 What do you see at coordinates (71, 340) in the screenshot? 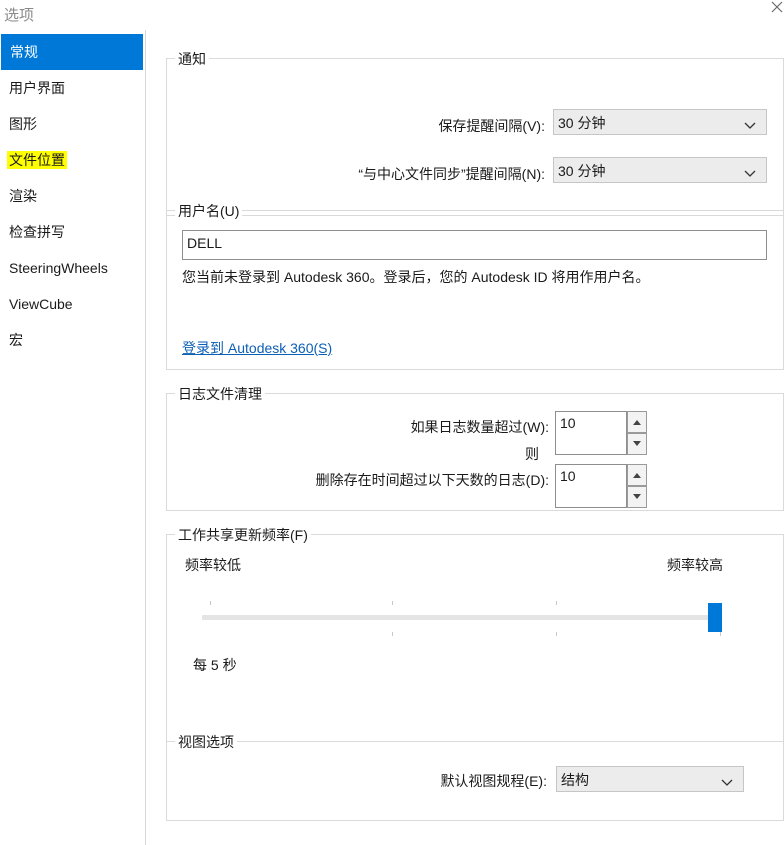
I see `sidebar-item-macros: 宏` at bounding box center [71, 340].